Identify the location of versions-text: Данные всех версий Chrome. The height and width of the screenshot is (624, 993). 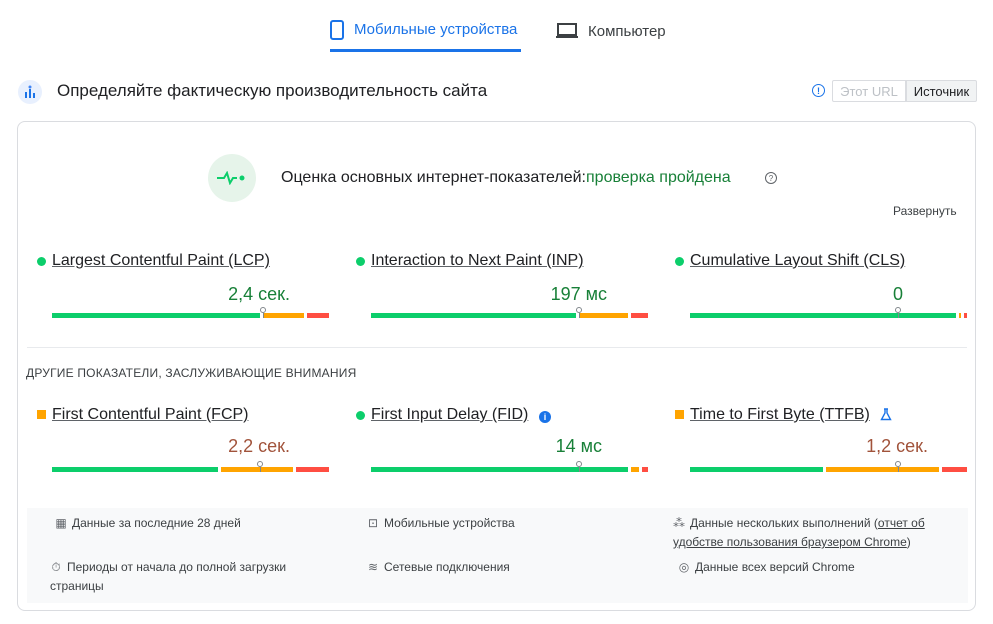
(775, 567).